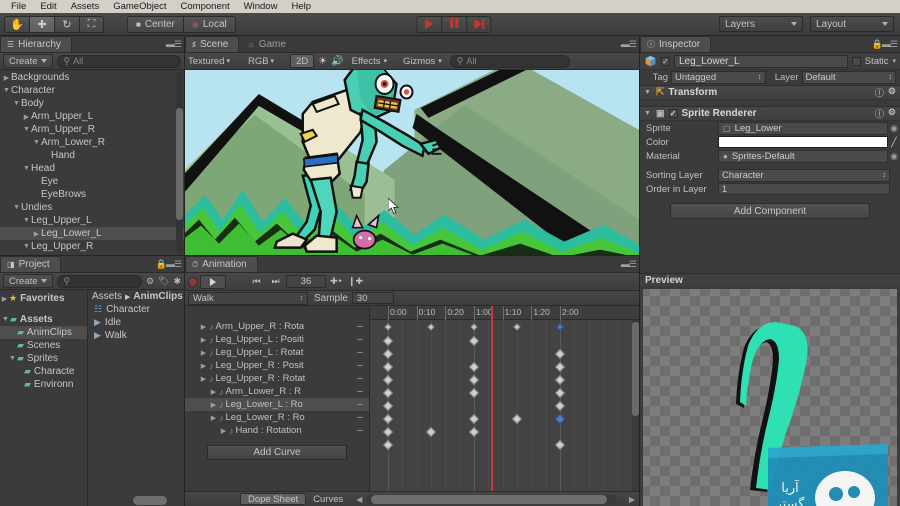  I want to click on hierarchy-item-eye: Eye, so click(92, 181).